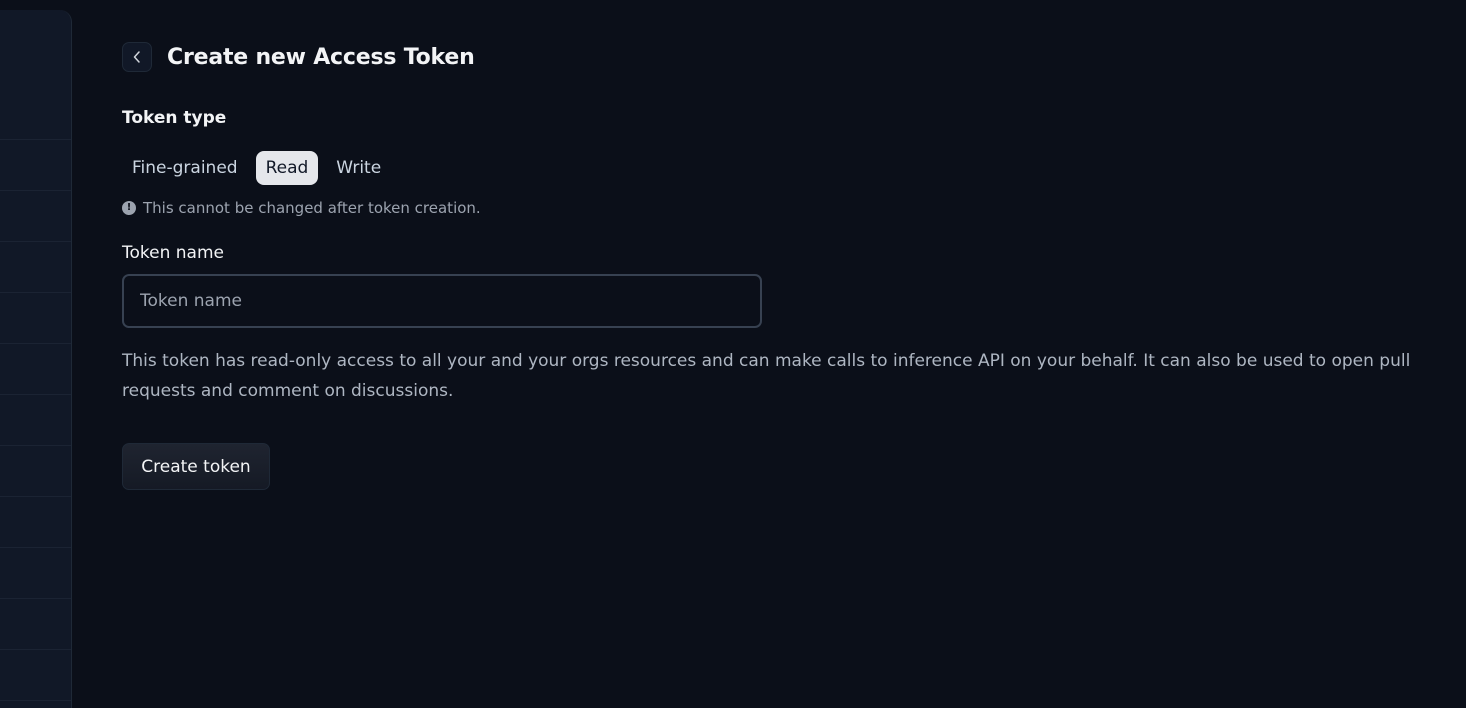 The image size is (1466, 708). I want to click on page-title: Create new Access Token, so click(321, 57).